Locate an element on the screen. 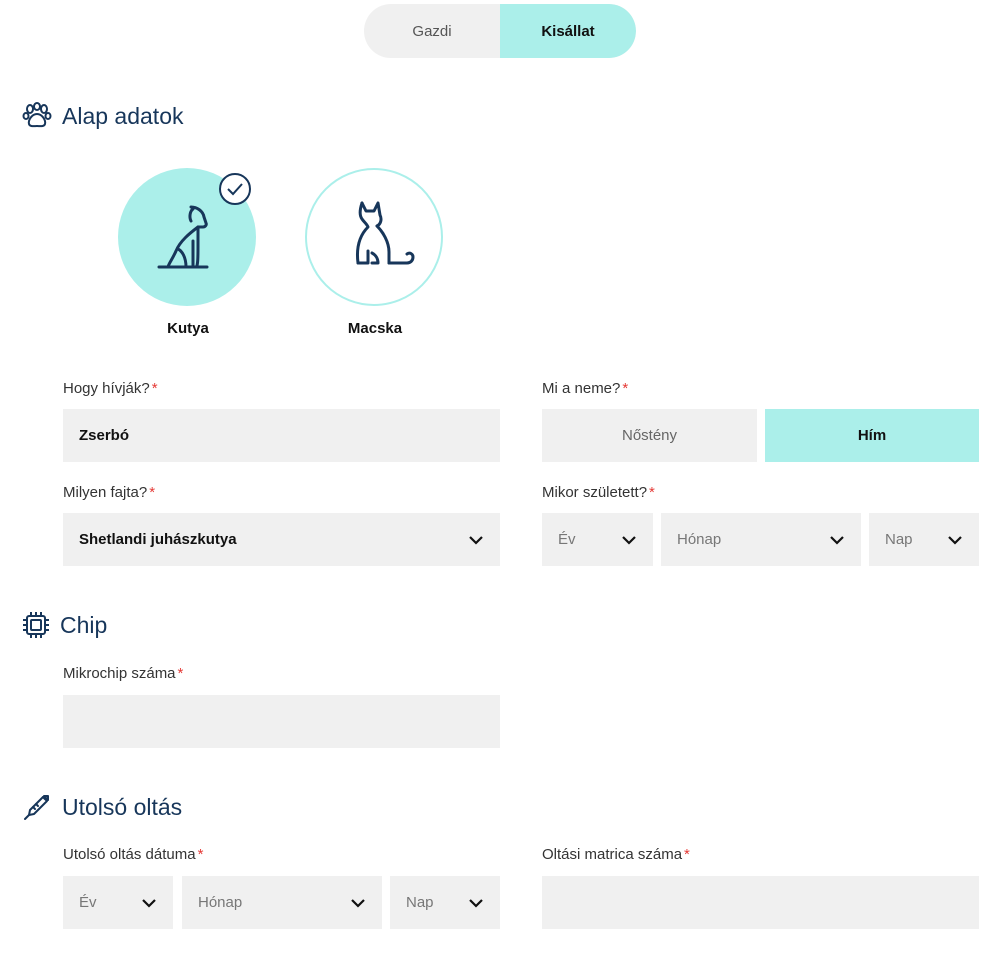 The image size is (982, 977). vacc-sticker-label: Oltási matrica száma * is located at coordinates (616, 854).